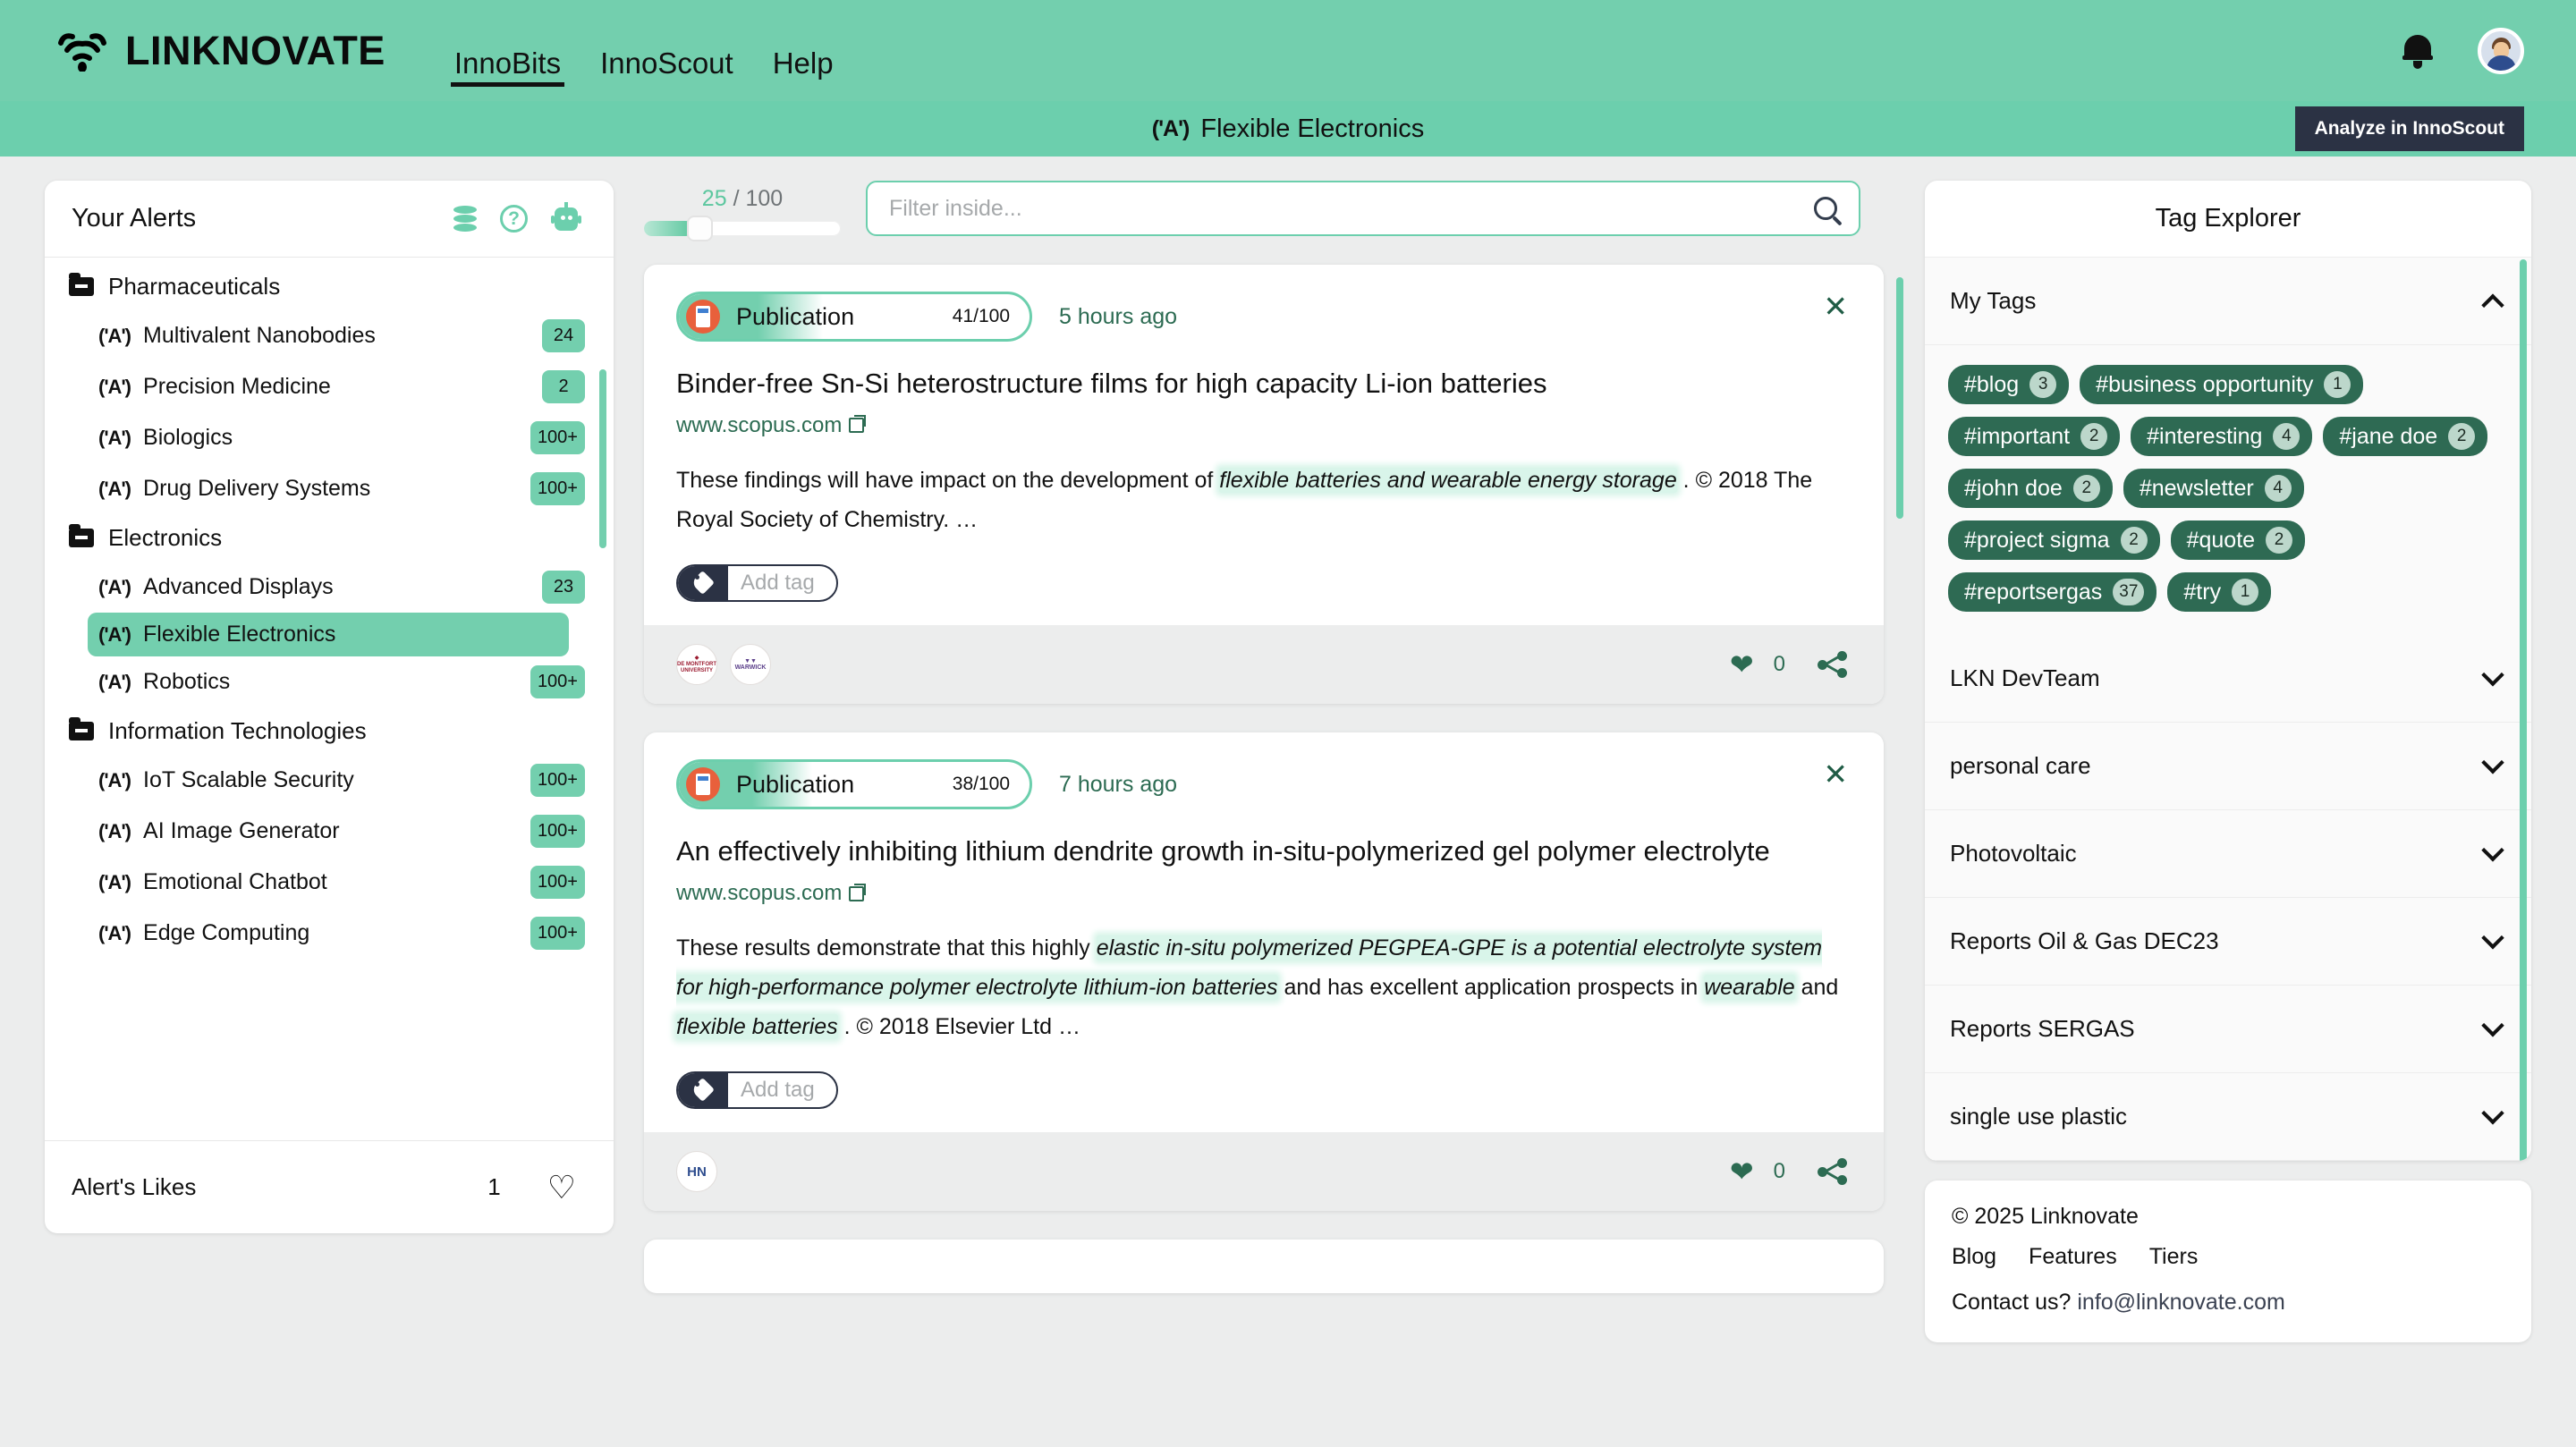 The width and height of the screenshot is (2576, 1447). I want to click on feed-scrollbar-thumb, so click(1899, 398).